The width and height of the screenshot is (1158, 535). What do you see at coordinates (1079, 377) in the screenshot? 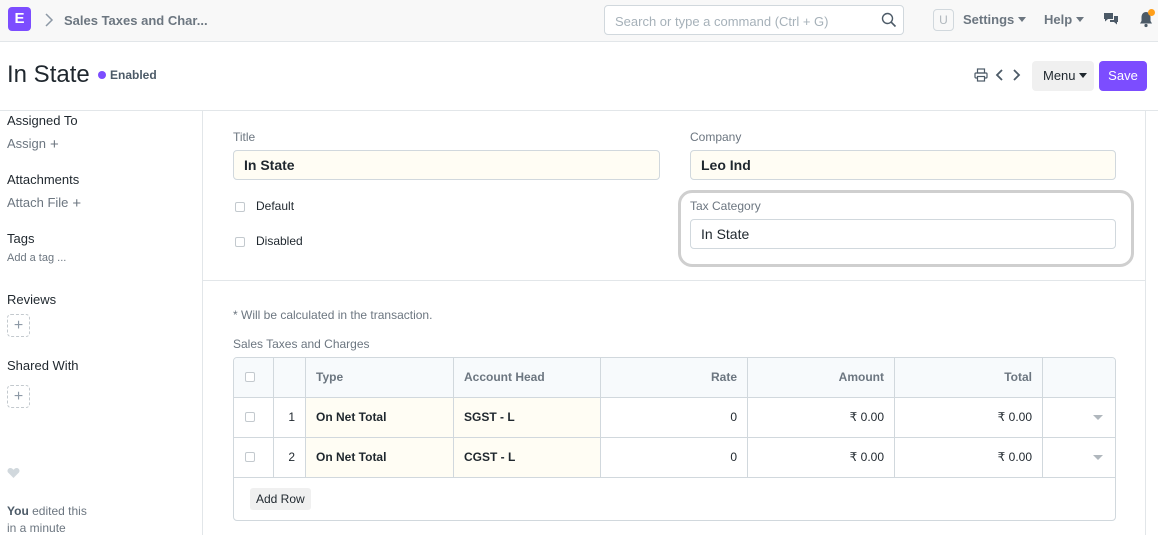
I see `actions-header` at bounding box center [1079, 377].